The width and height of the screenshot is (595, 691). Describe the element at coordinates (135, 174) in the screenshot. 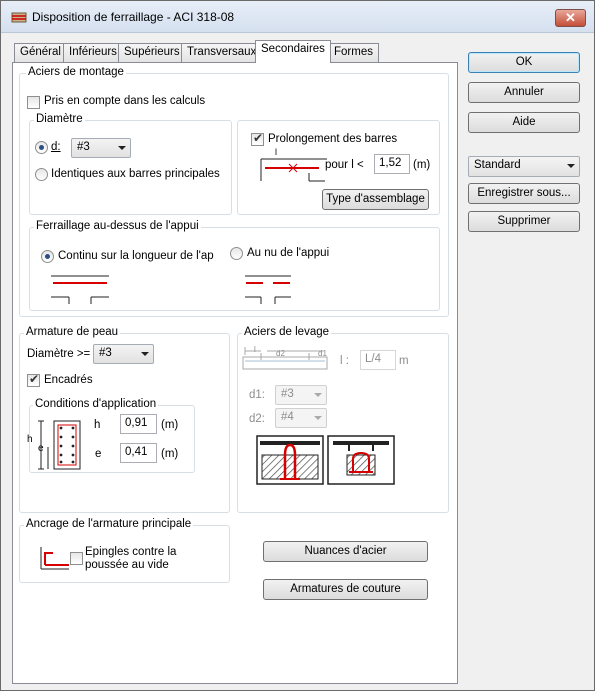

I see `identiques-label: Identiques aux barres principales` at that location.